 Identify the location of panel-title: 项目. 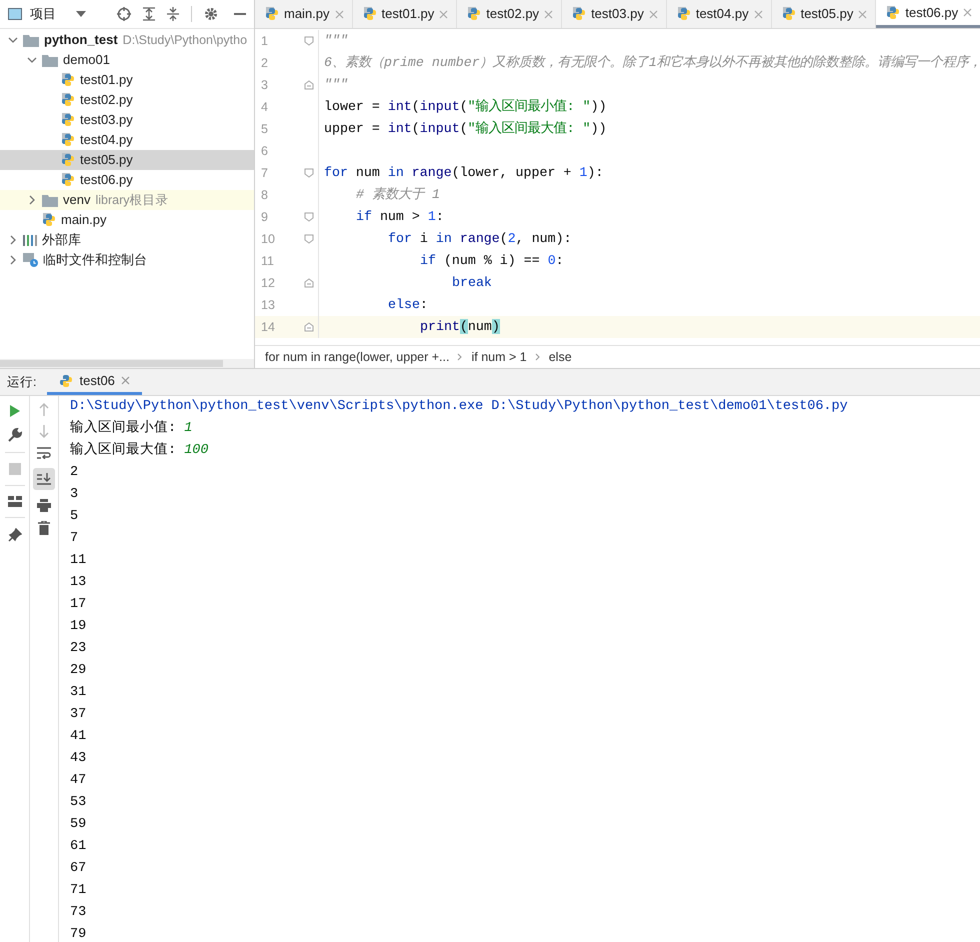
(43, 14).